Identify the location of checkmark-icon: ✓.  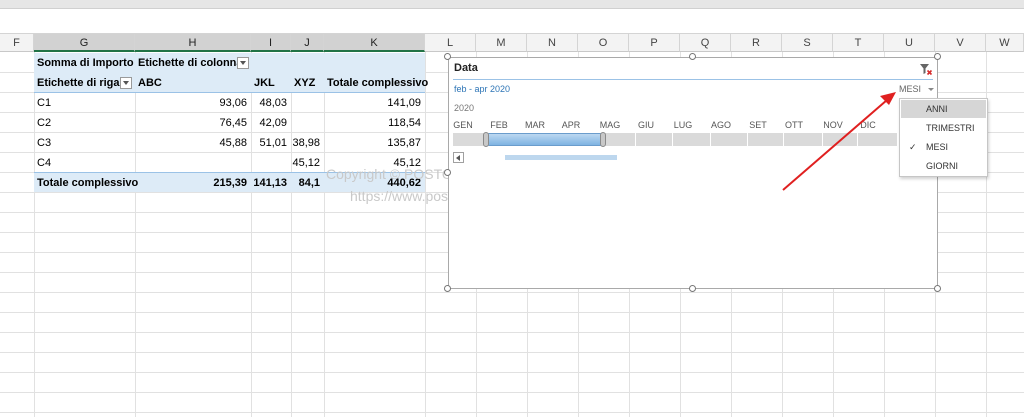
(913, 147).